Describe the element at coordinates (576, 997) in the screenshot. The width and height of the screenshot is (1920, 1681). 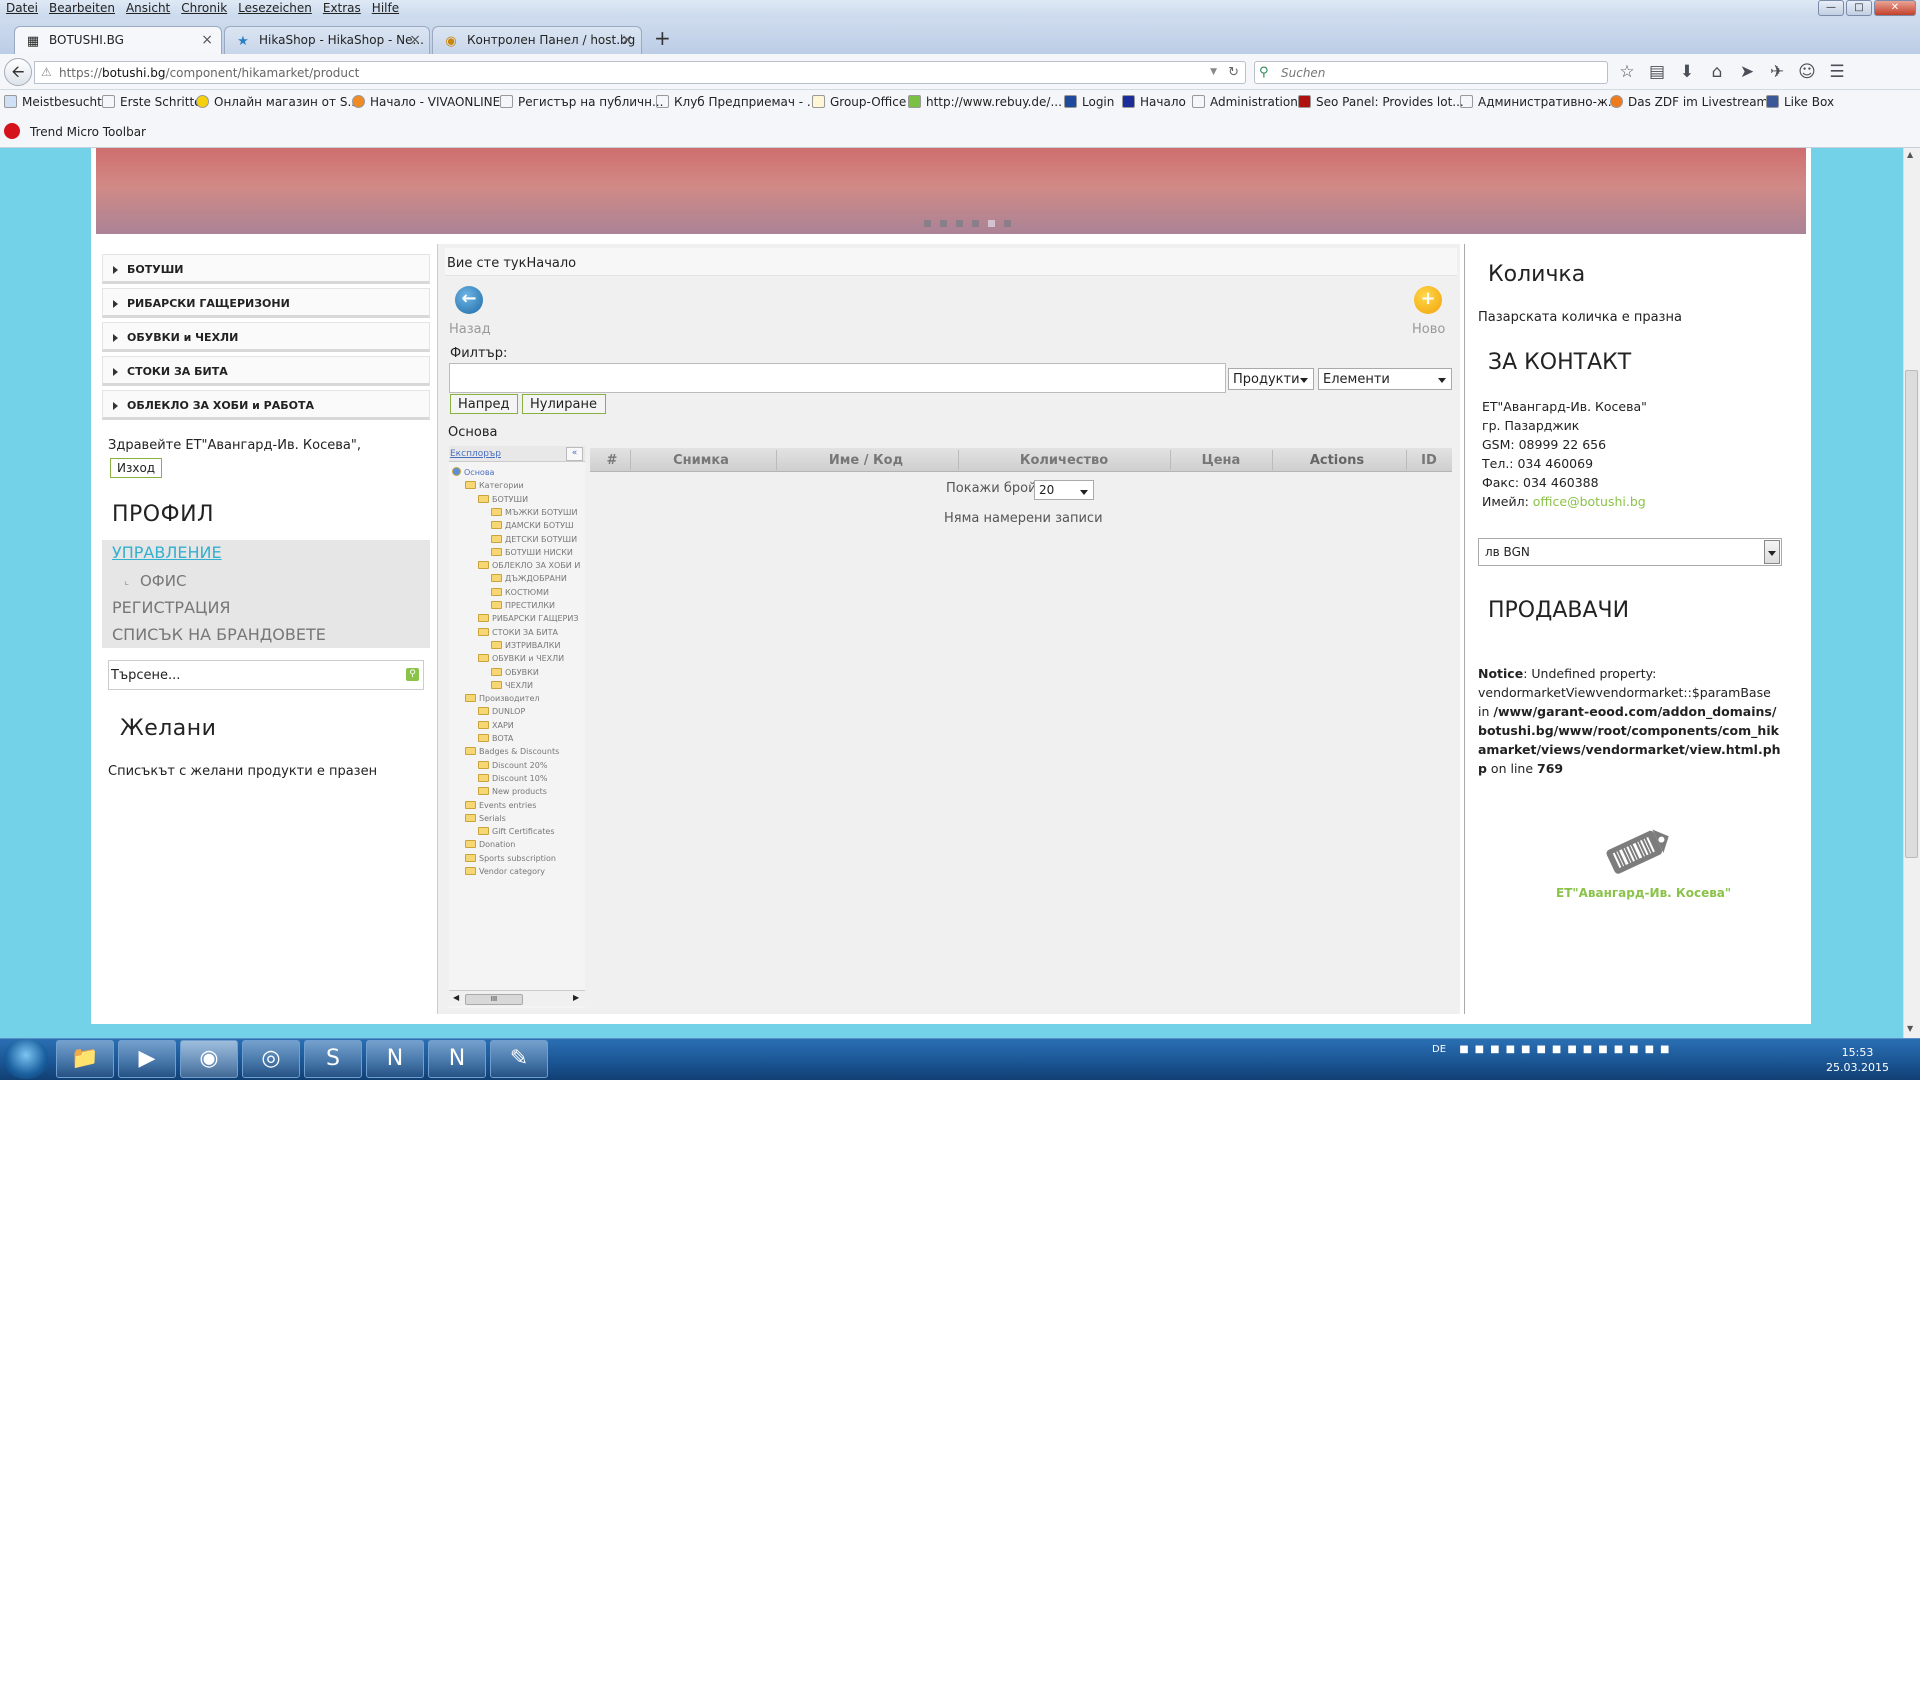
I see `scroll-right-icon: ▶` at that location.